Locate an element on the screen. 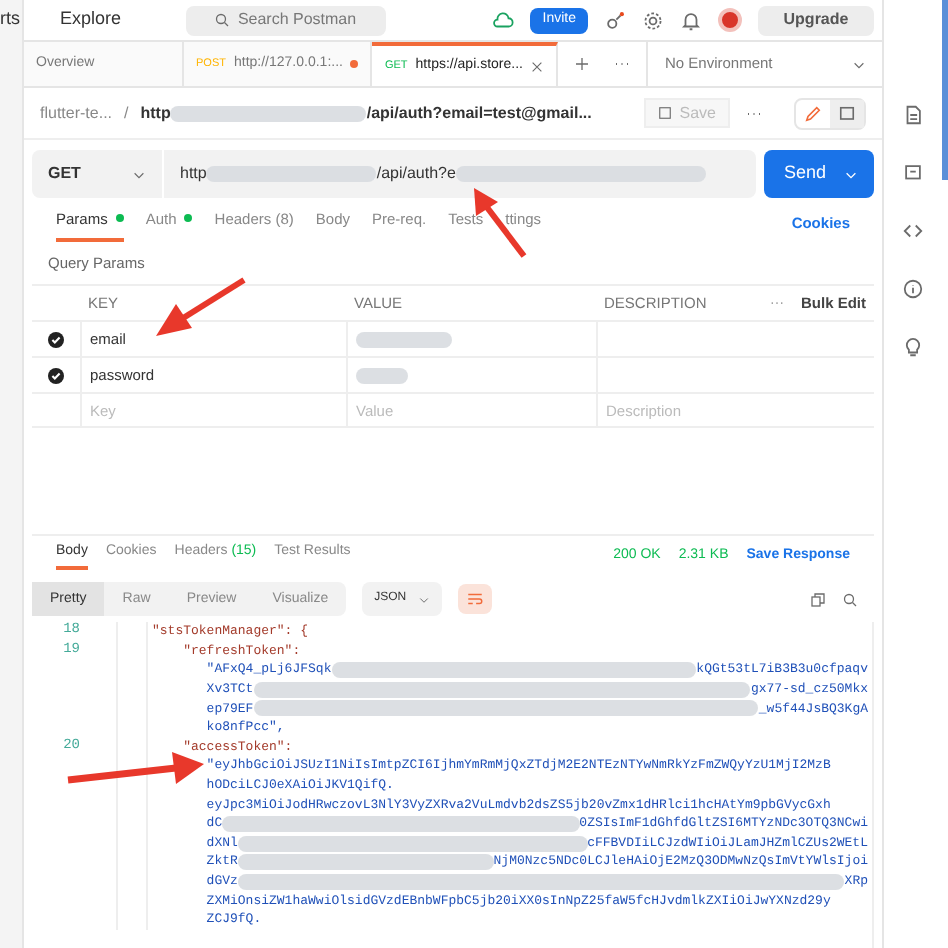  copy-icon is located at coordinates (818, 599).